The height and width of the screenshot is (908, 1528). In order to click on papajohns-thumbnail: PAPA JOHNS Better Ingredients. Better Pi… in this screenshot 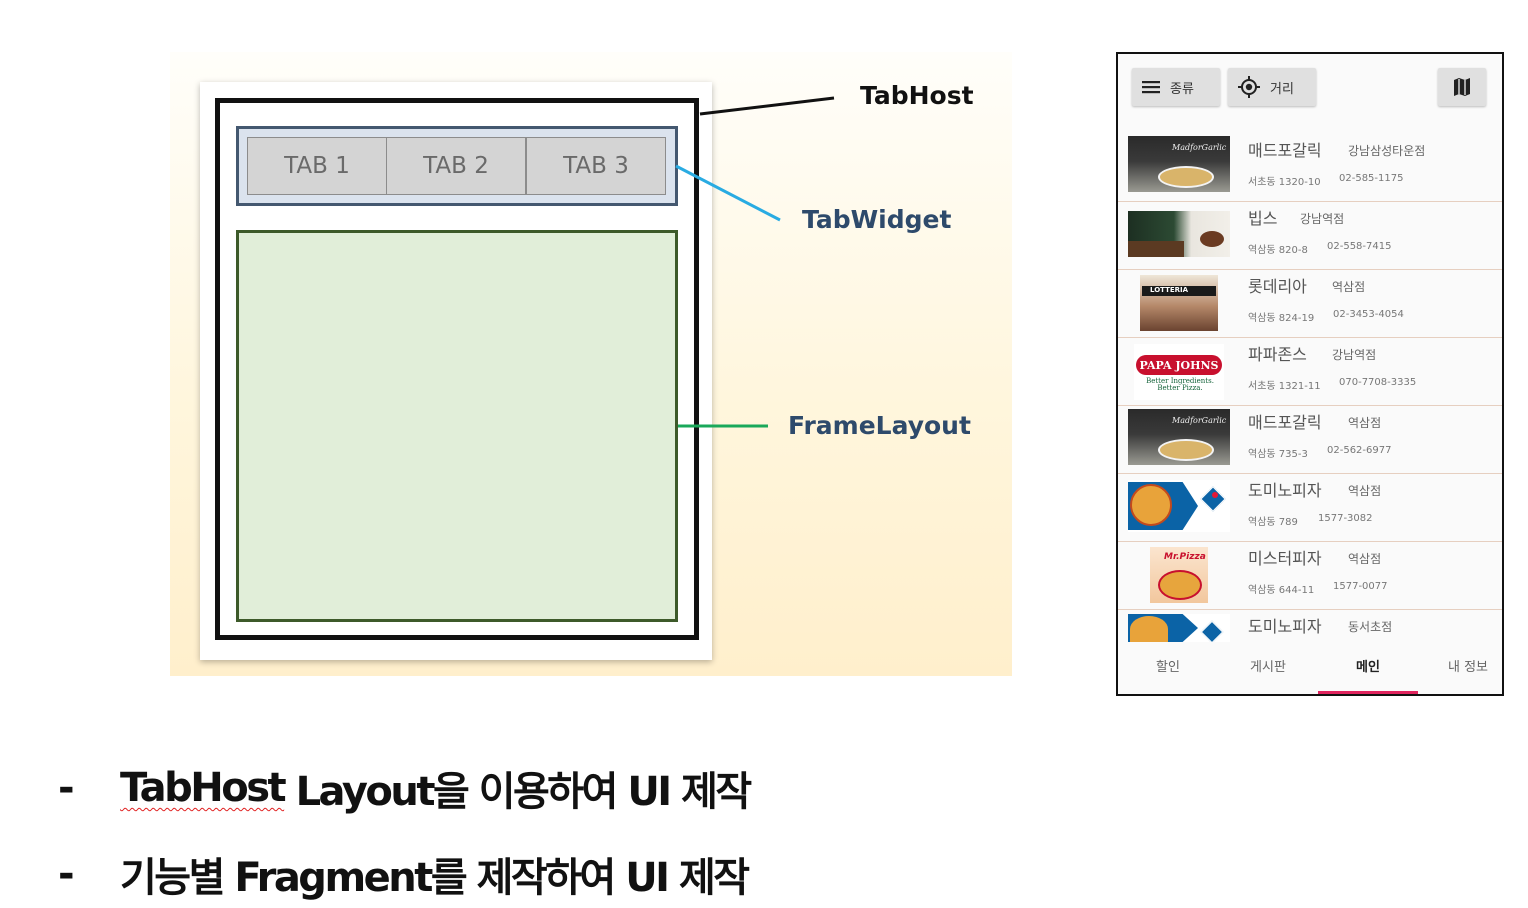, I will do `click(1179, 372)`.